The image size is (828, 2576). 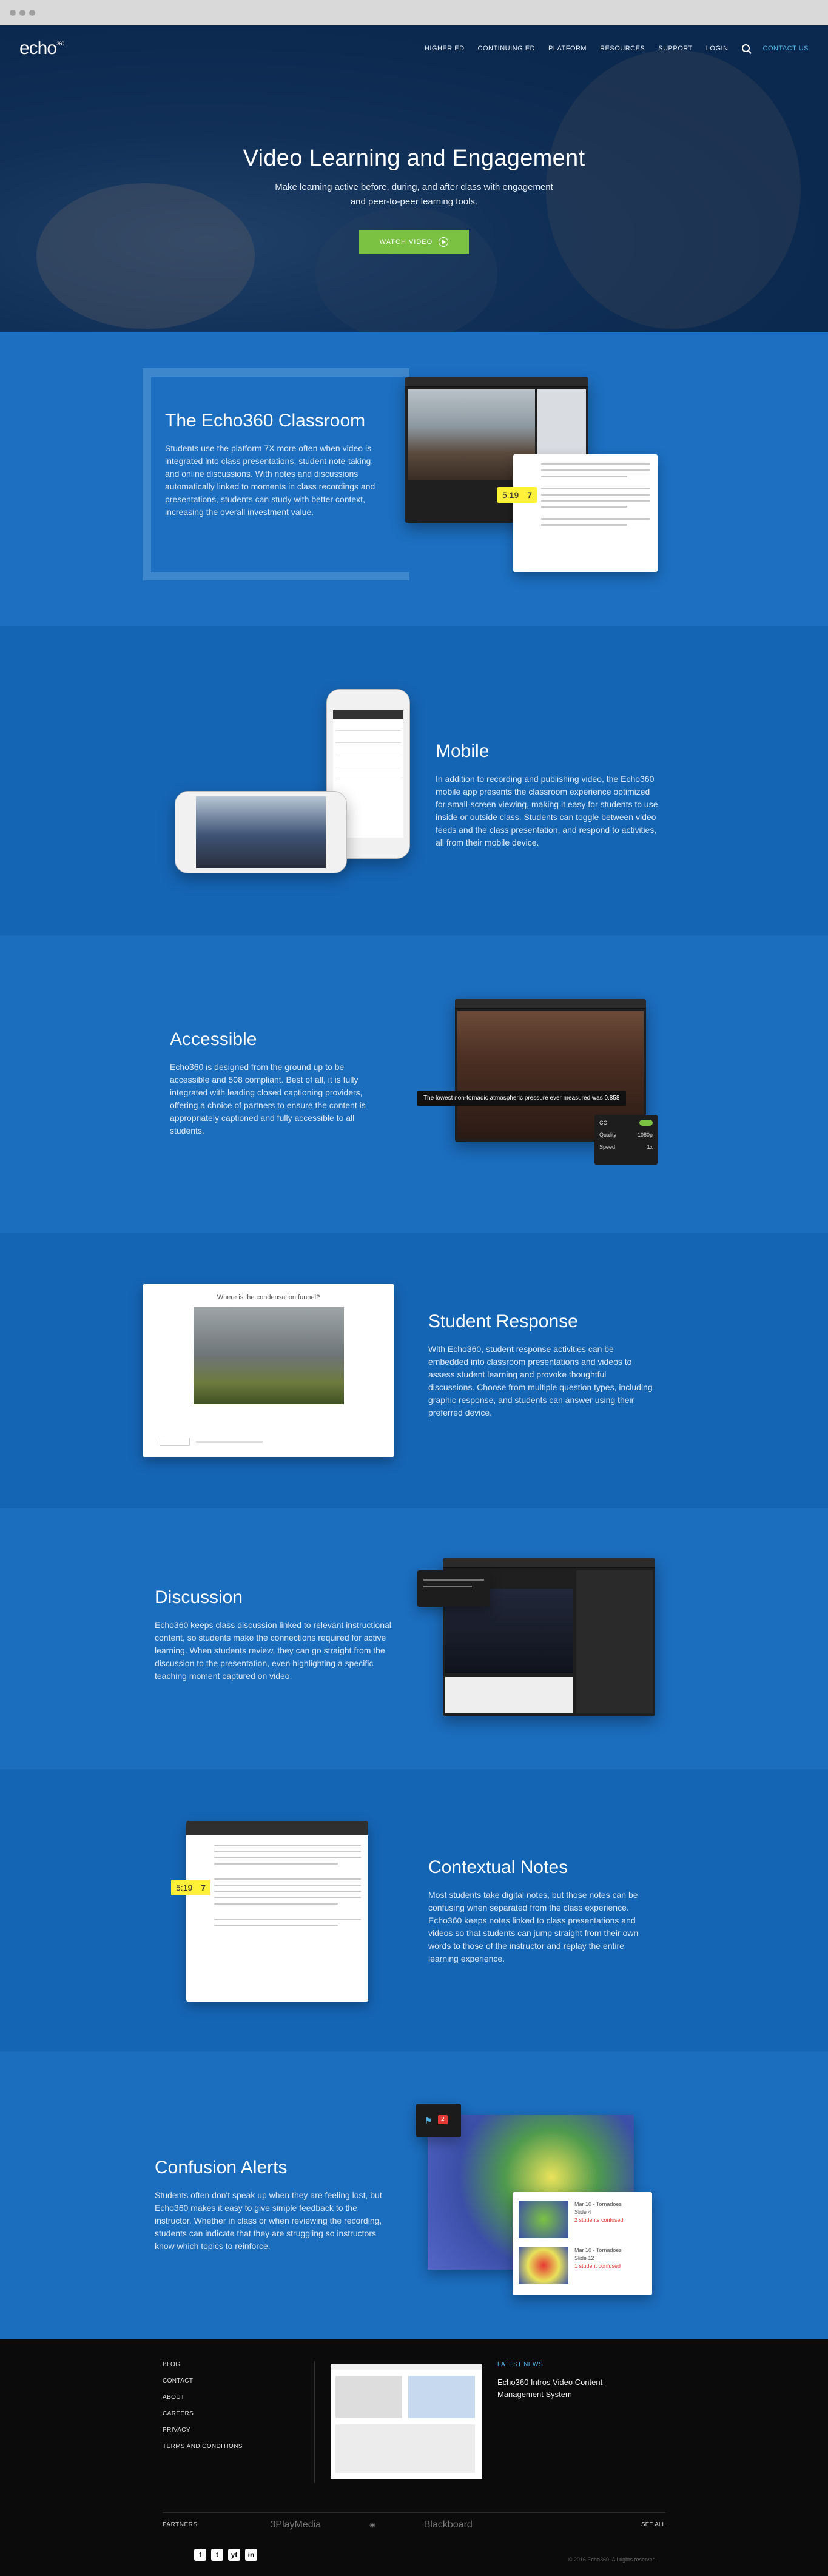 What do you see at coordinates (221, 2167) in the screenshot?
I see `section-title: Confusion Alerts` at bounding box center [221, 2167].